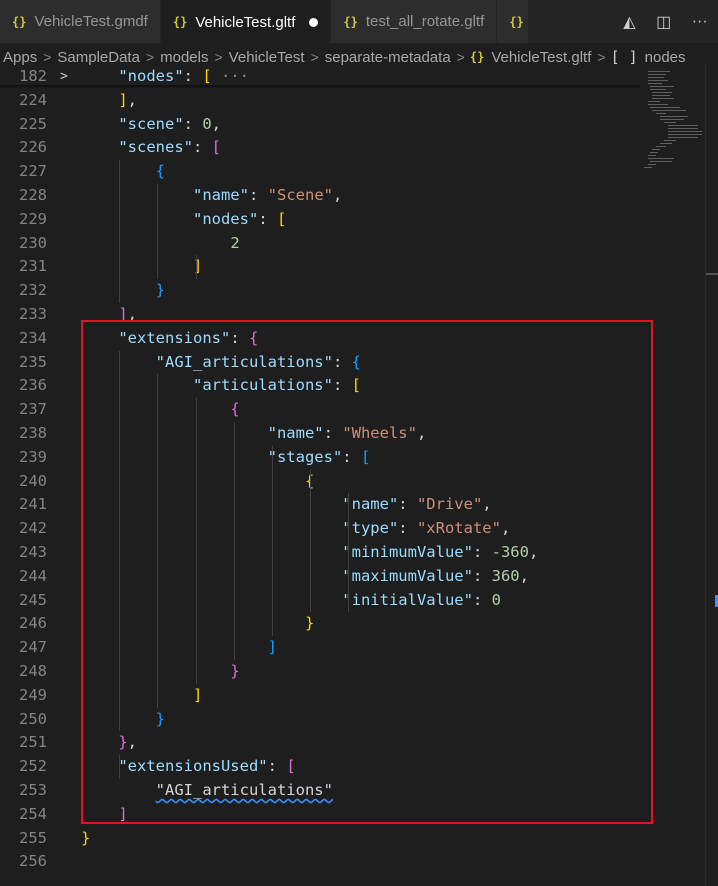 The width and height of the screenshot is (718, 886). Describe the element at coordinates (510, 552) in the screenshot. I see `code-token: -360` at that location.